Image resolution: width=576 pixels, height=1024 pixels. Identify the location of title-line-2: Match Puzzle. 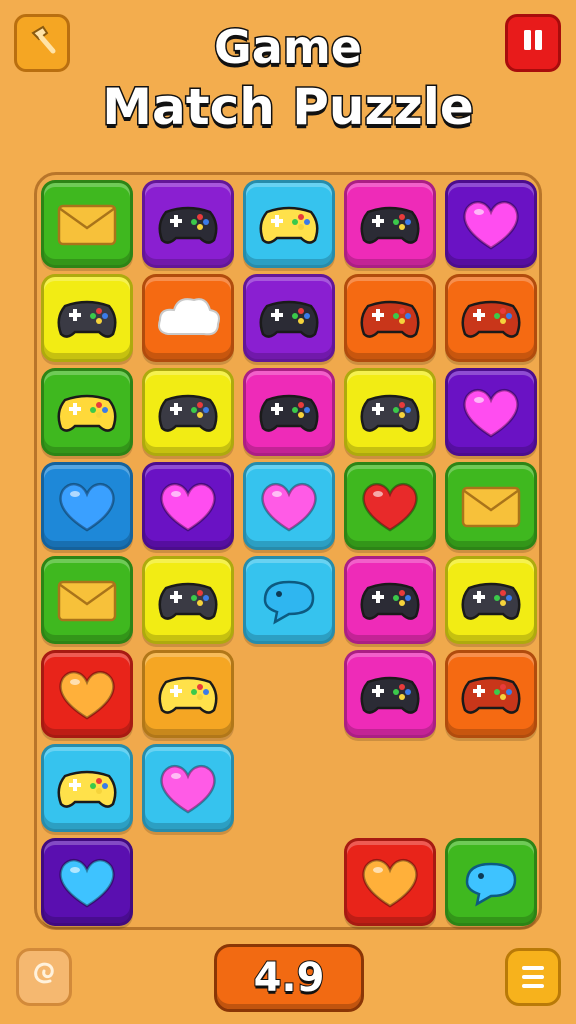
(288, 107).